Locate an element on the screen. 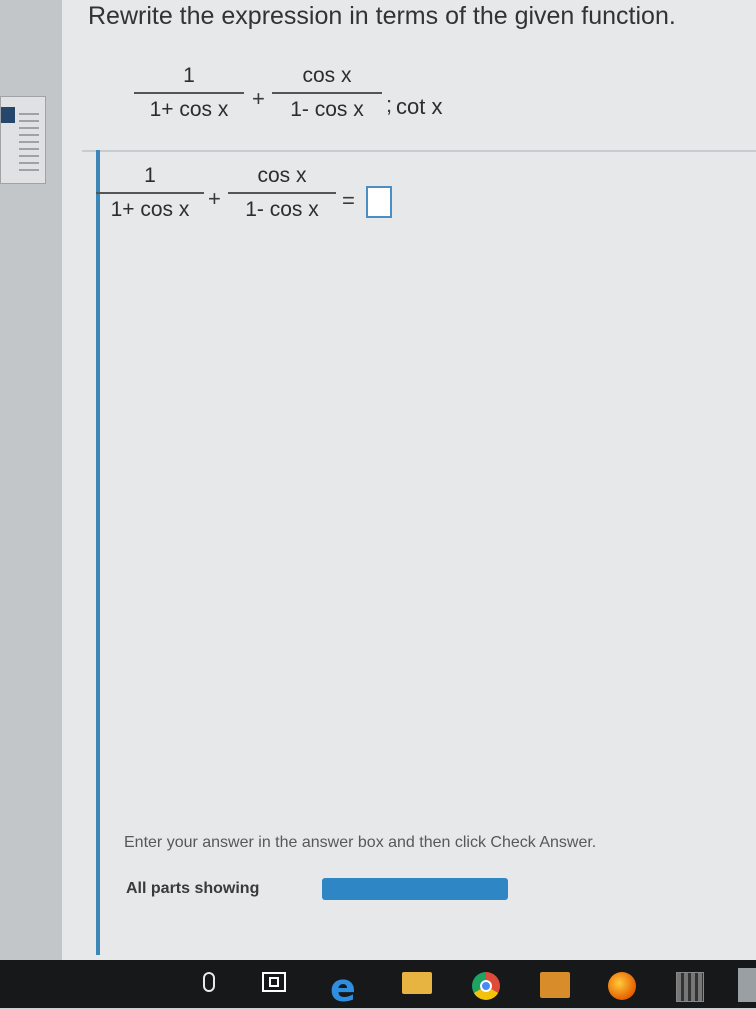 The width and height of the screenshot is (756, 1010). left-sidebar is located at coordinates (31, 504).